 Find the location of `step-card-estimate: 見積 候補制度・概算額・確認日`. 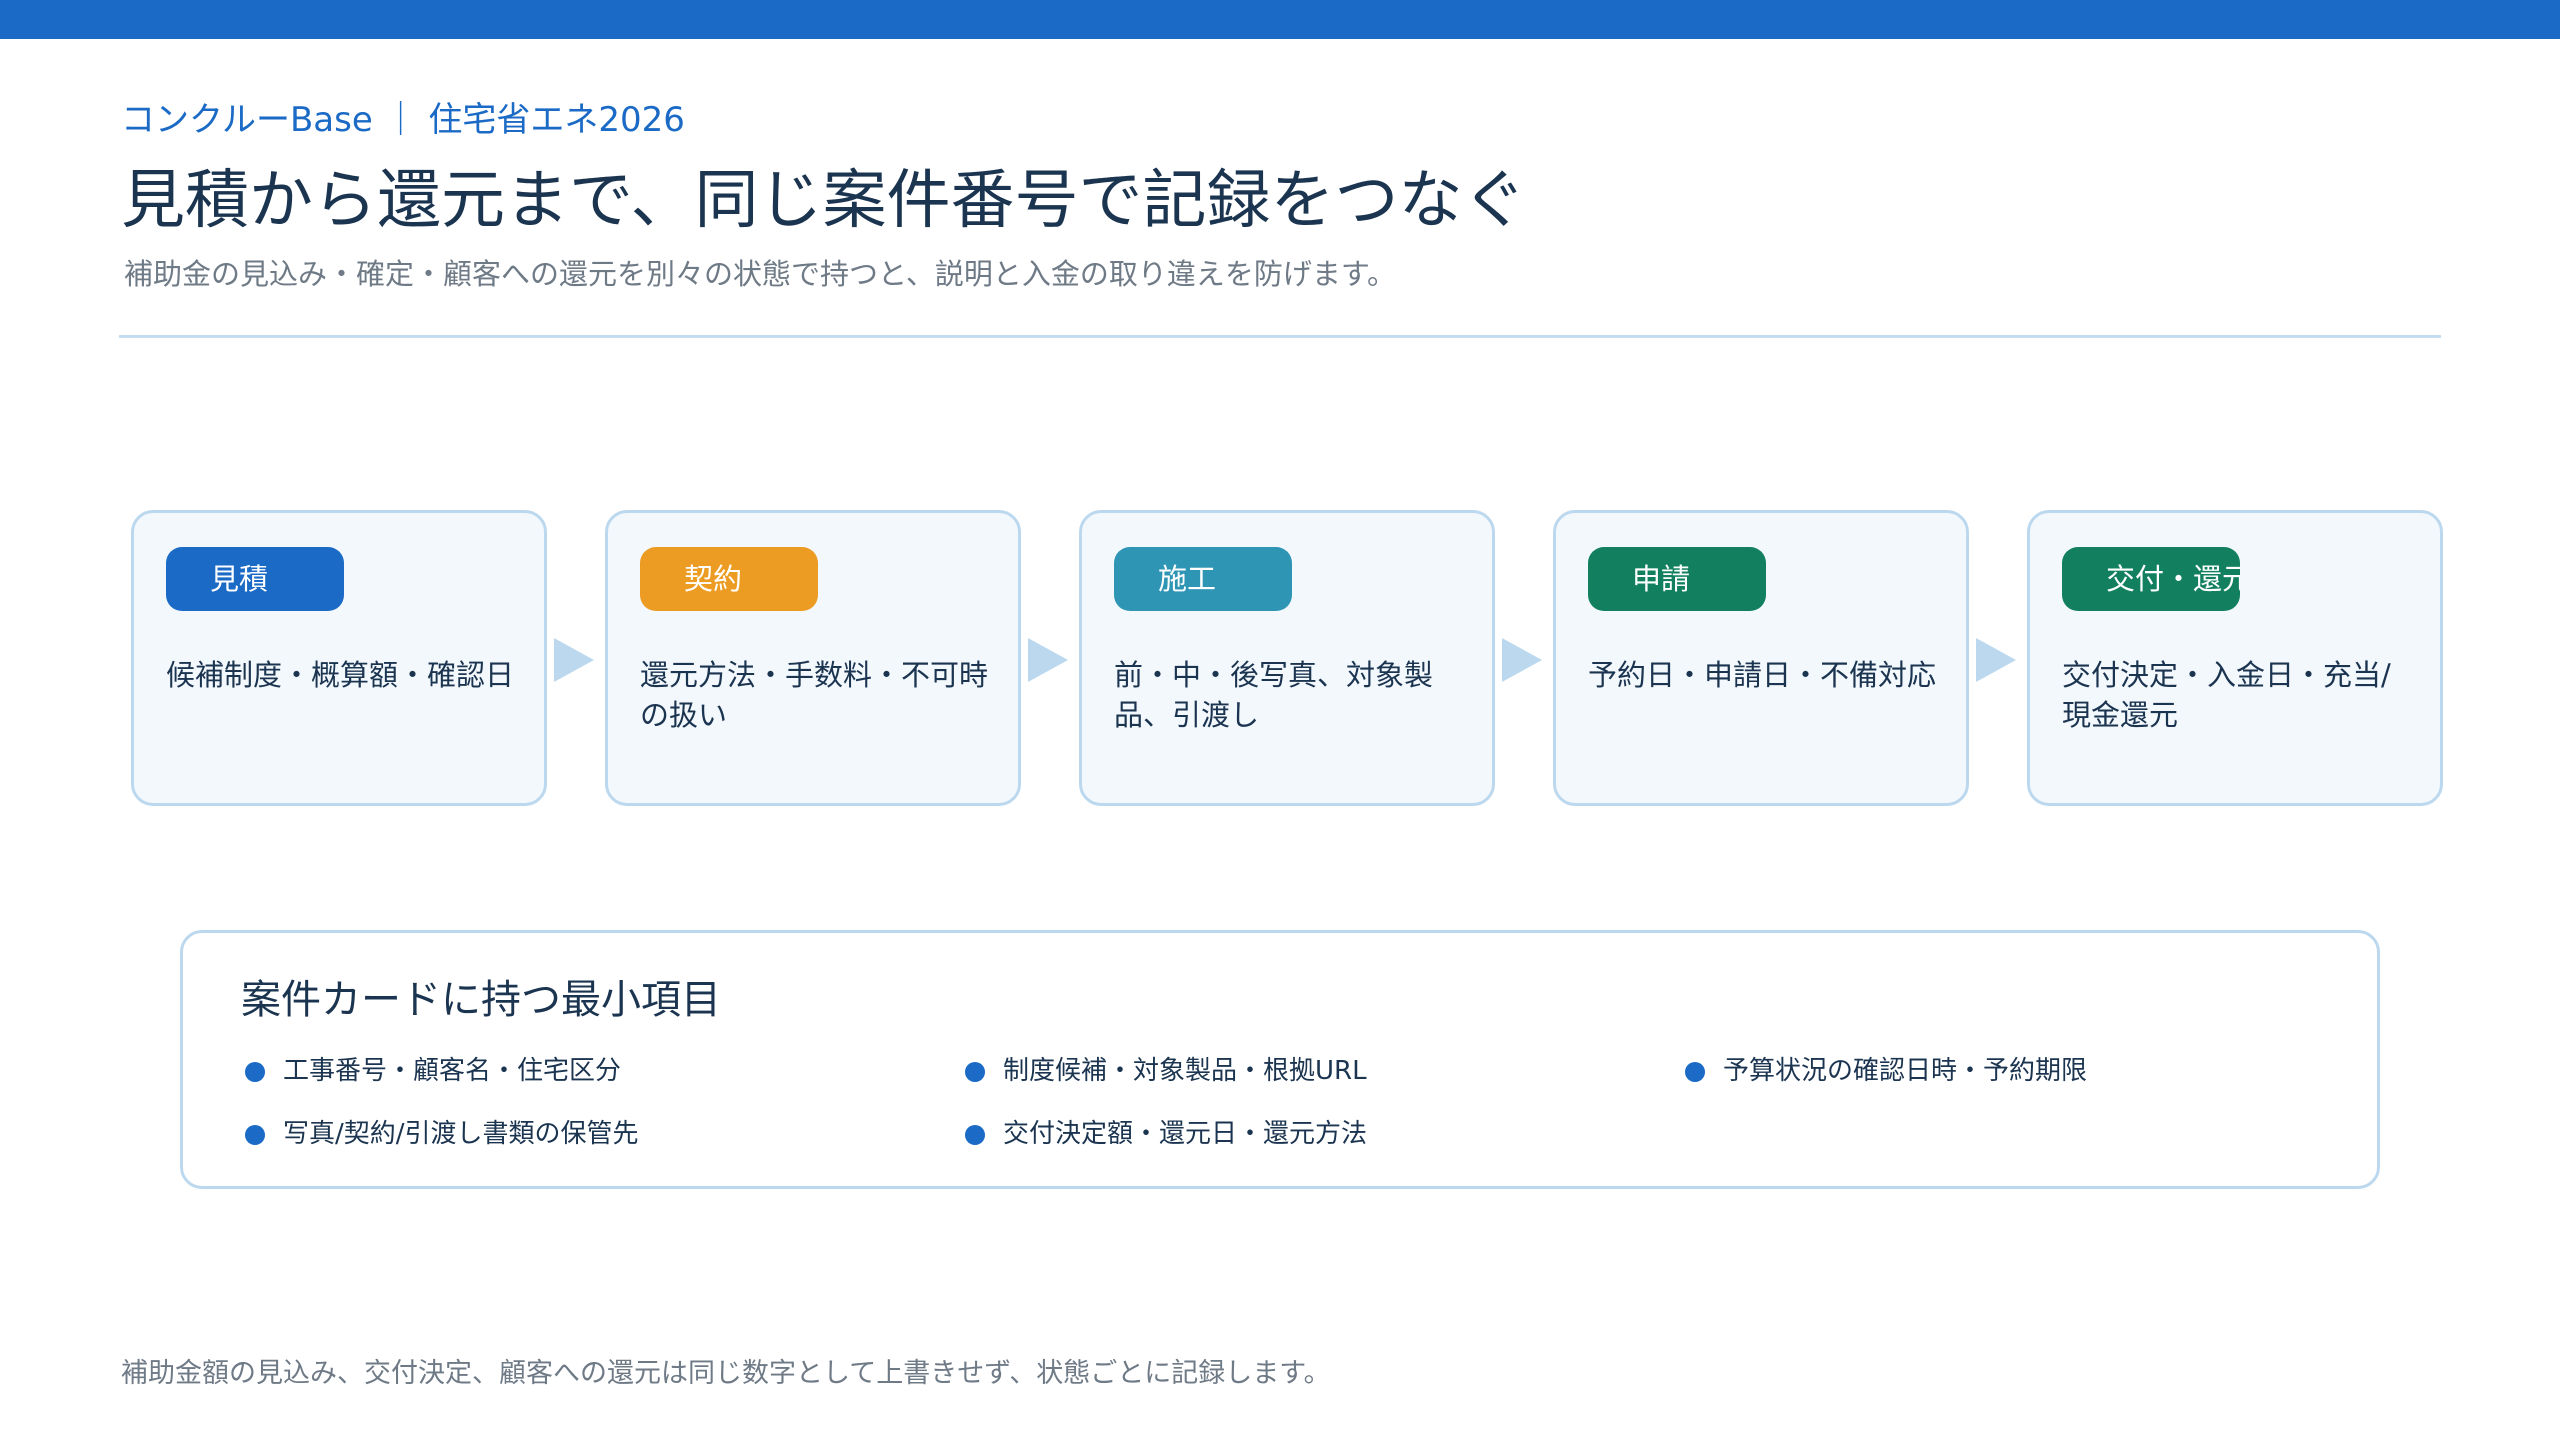

step-card-estimate: 見積 候補制度・概算額・確認日 is located at coordinates (339, 658).